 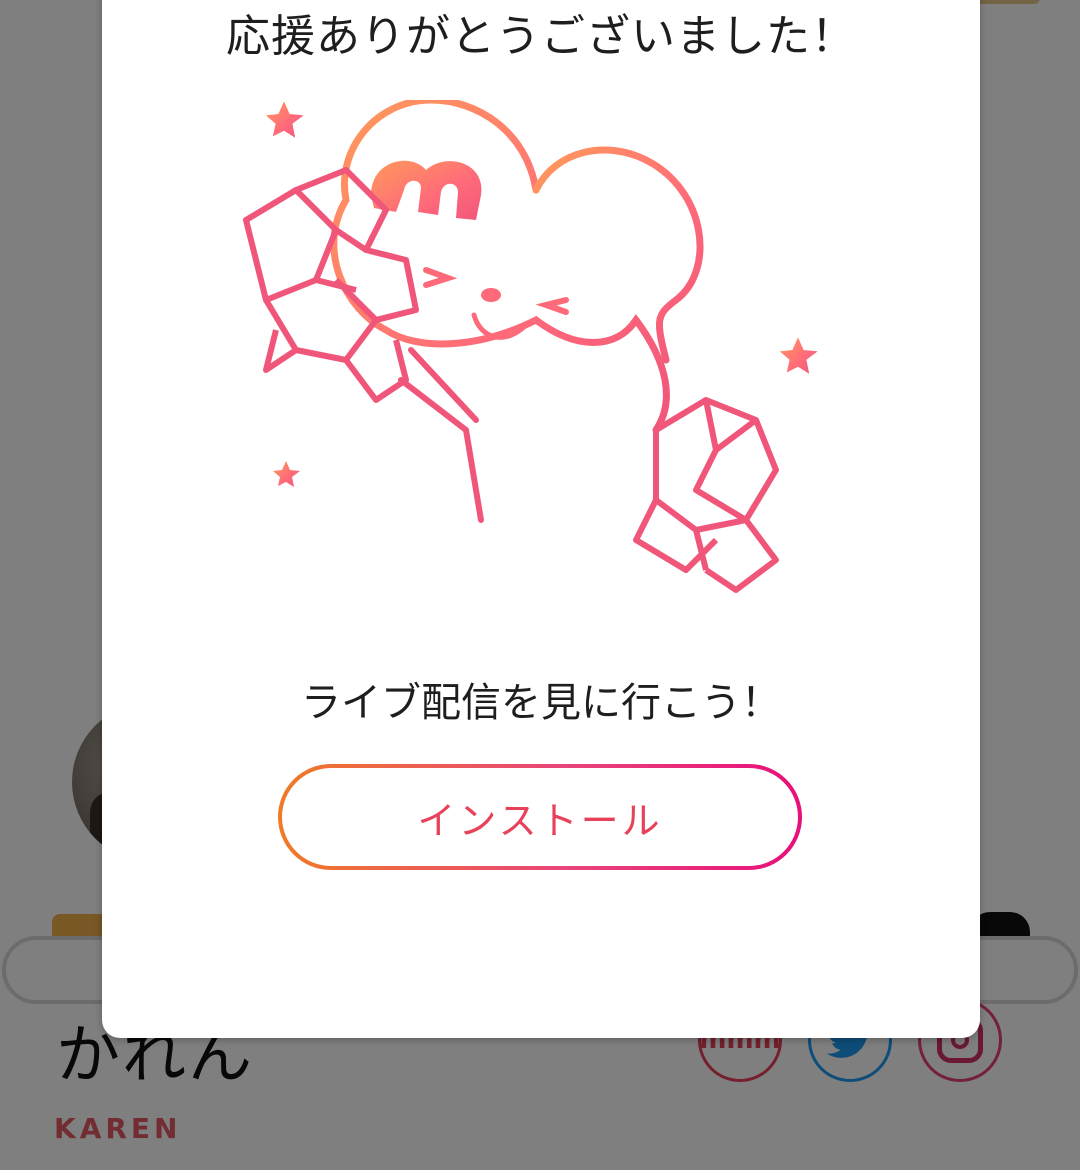 I want to click on install-button-label: インストール, so click(x=540, y=817).